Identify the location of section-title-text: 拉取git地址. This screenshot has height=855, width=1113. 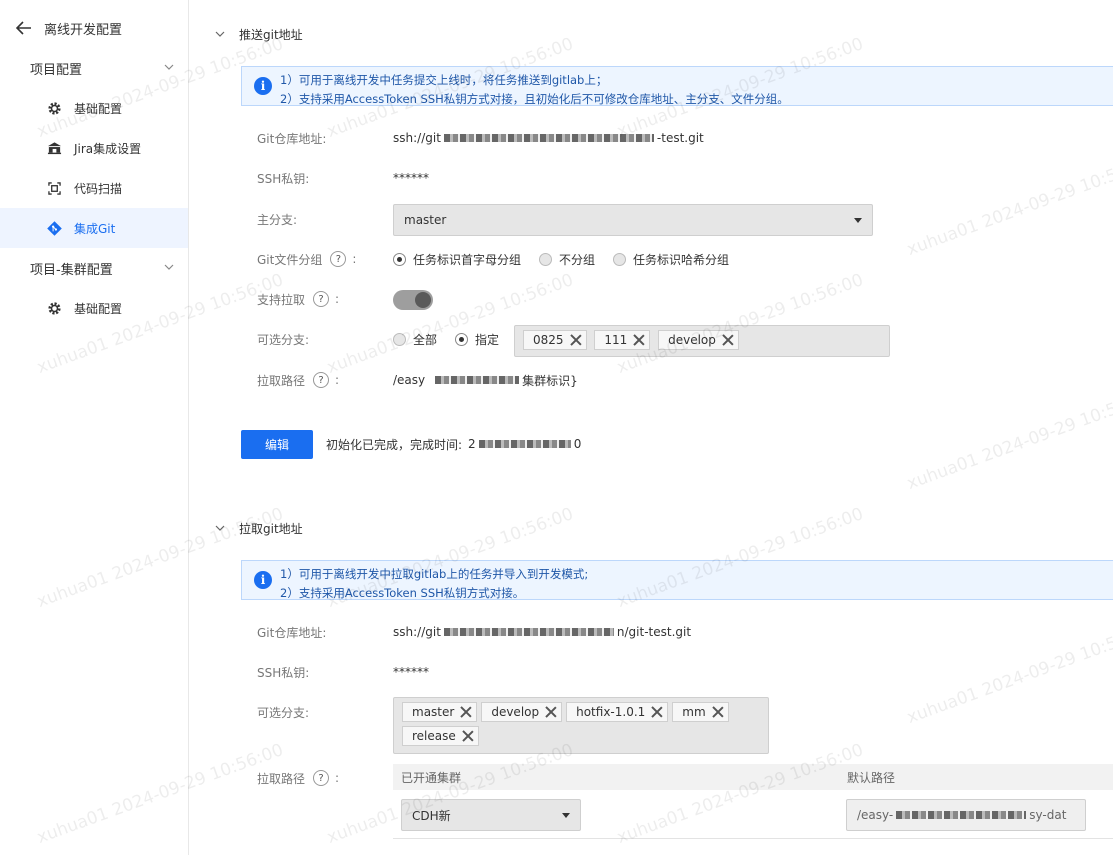
(271, 528).